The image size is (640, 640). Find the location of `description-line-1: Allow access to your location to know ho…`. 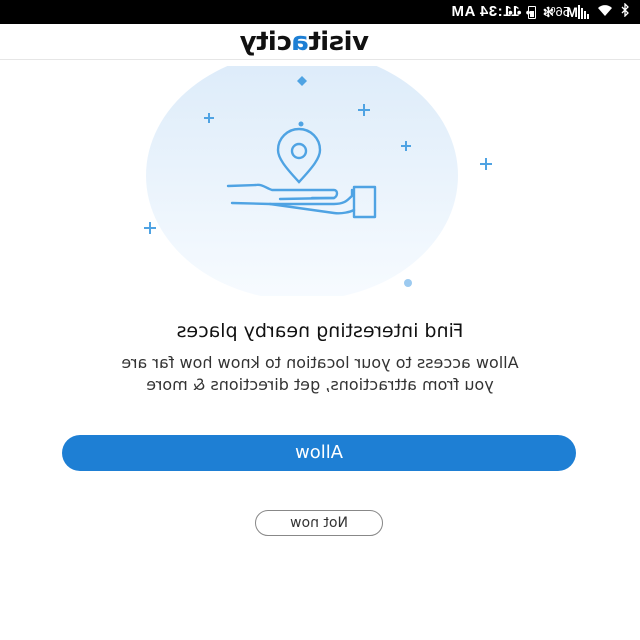

description-line-1: Allow access to your location to know ho… is located at coordinates (320, 362).